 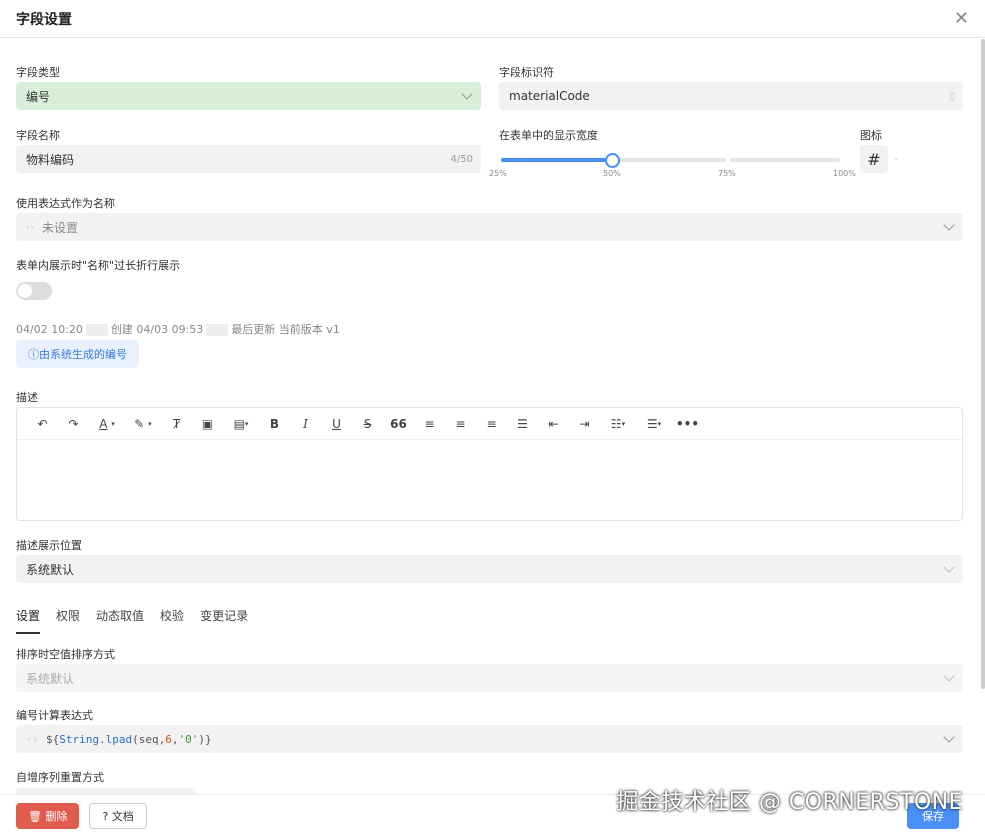 I want to click on redo-icon: ↷, so click(x=73, y=424).